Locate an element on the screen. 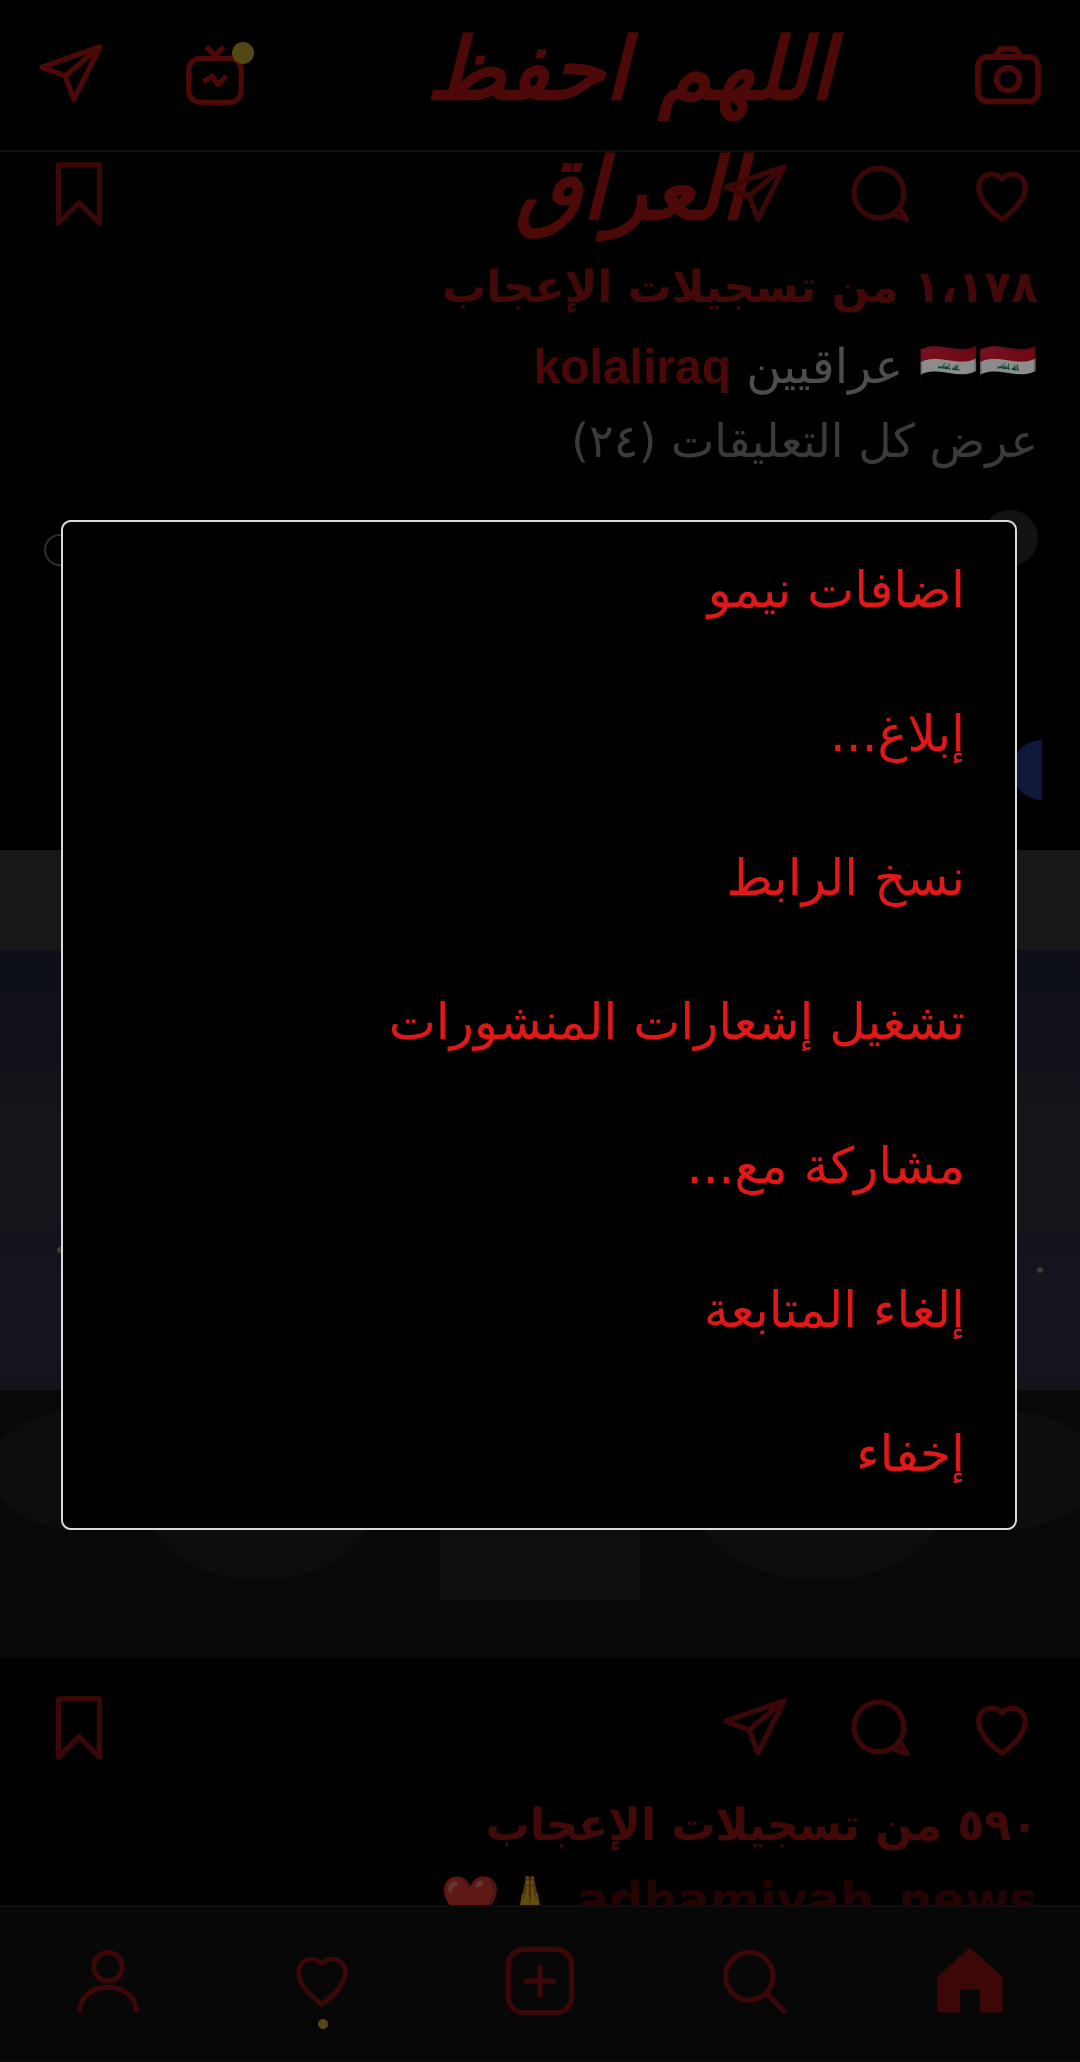 This screenshot has height=2062, width=1080. menu-item-copy-link: نسخ الرابط is located at coordinates (534, 878).